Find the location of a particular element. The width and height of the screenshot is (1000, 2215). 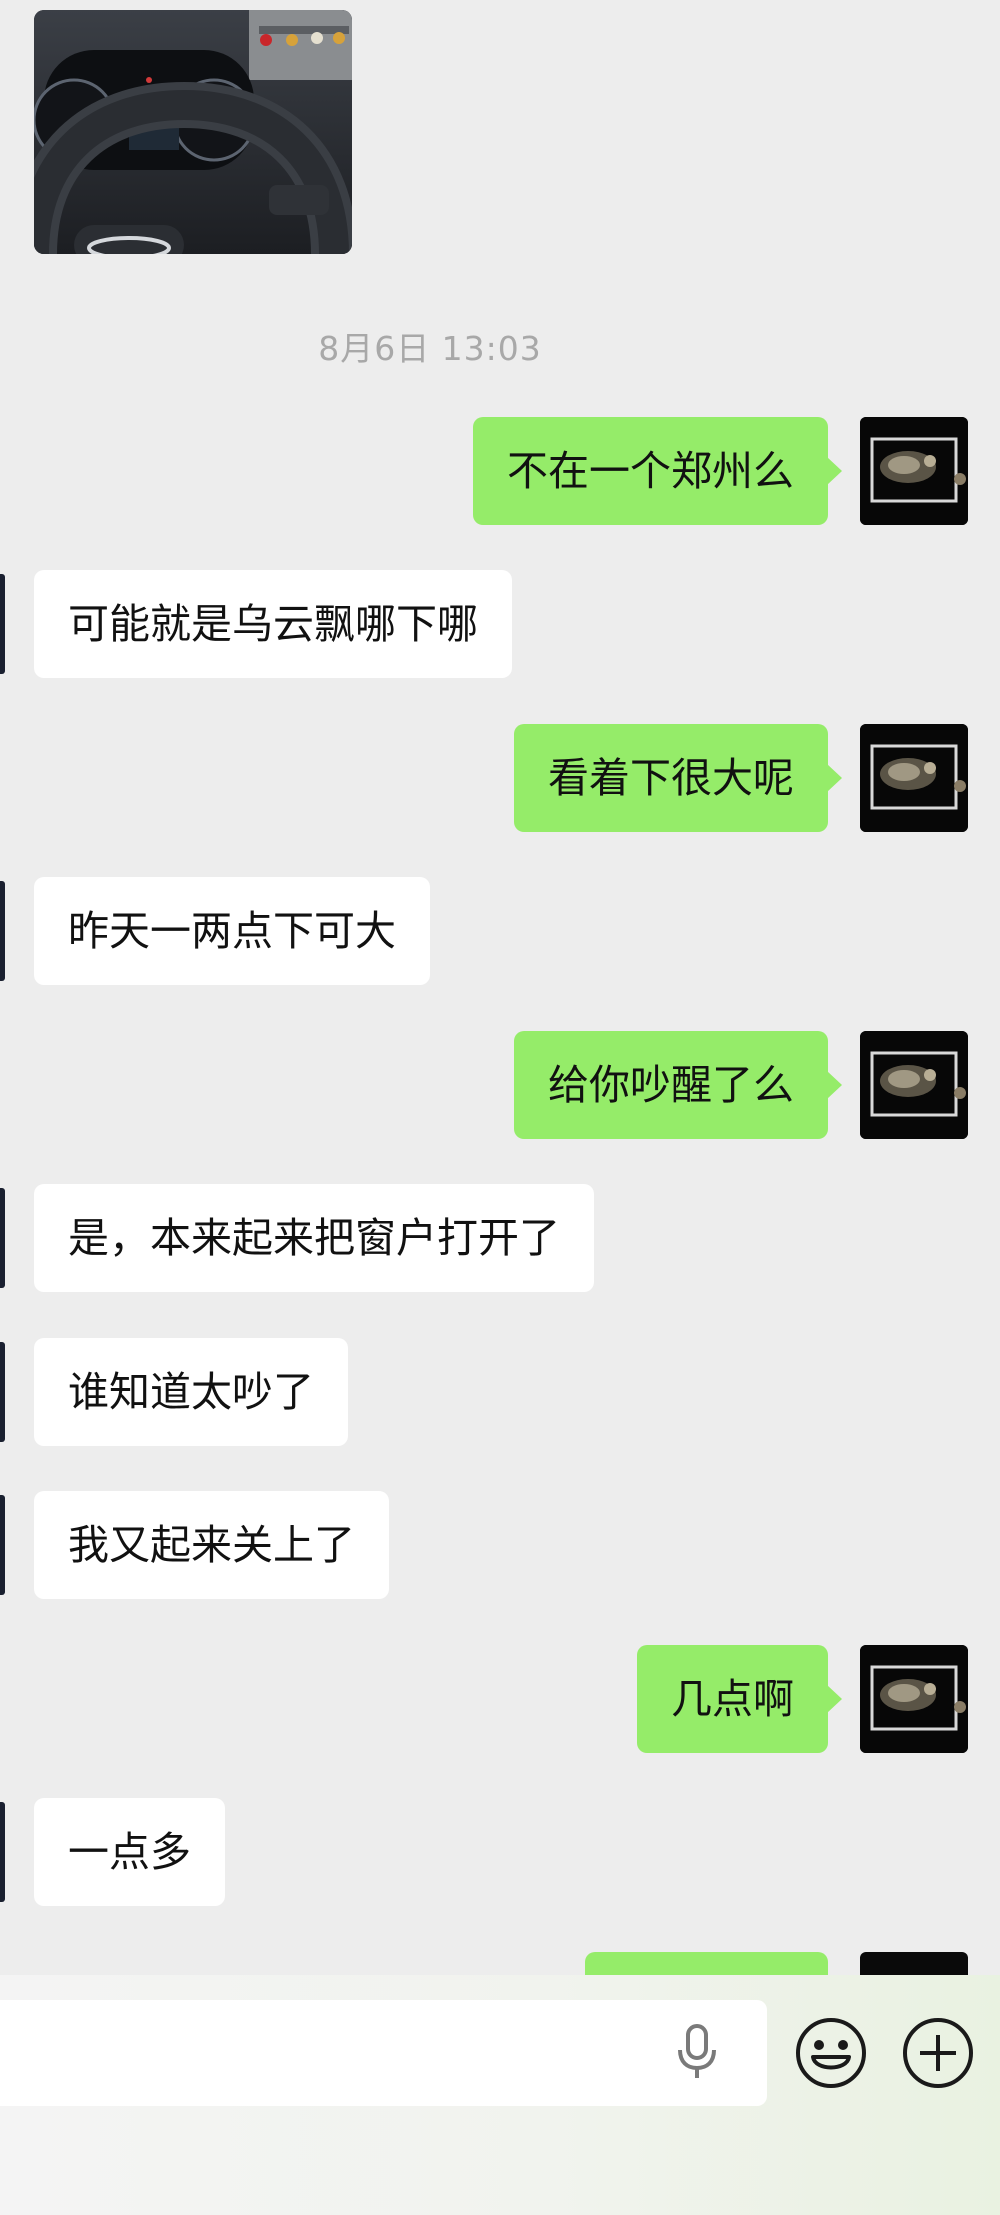

car-dashboard-photo is located at coordinates (193, 132).